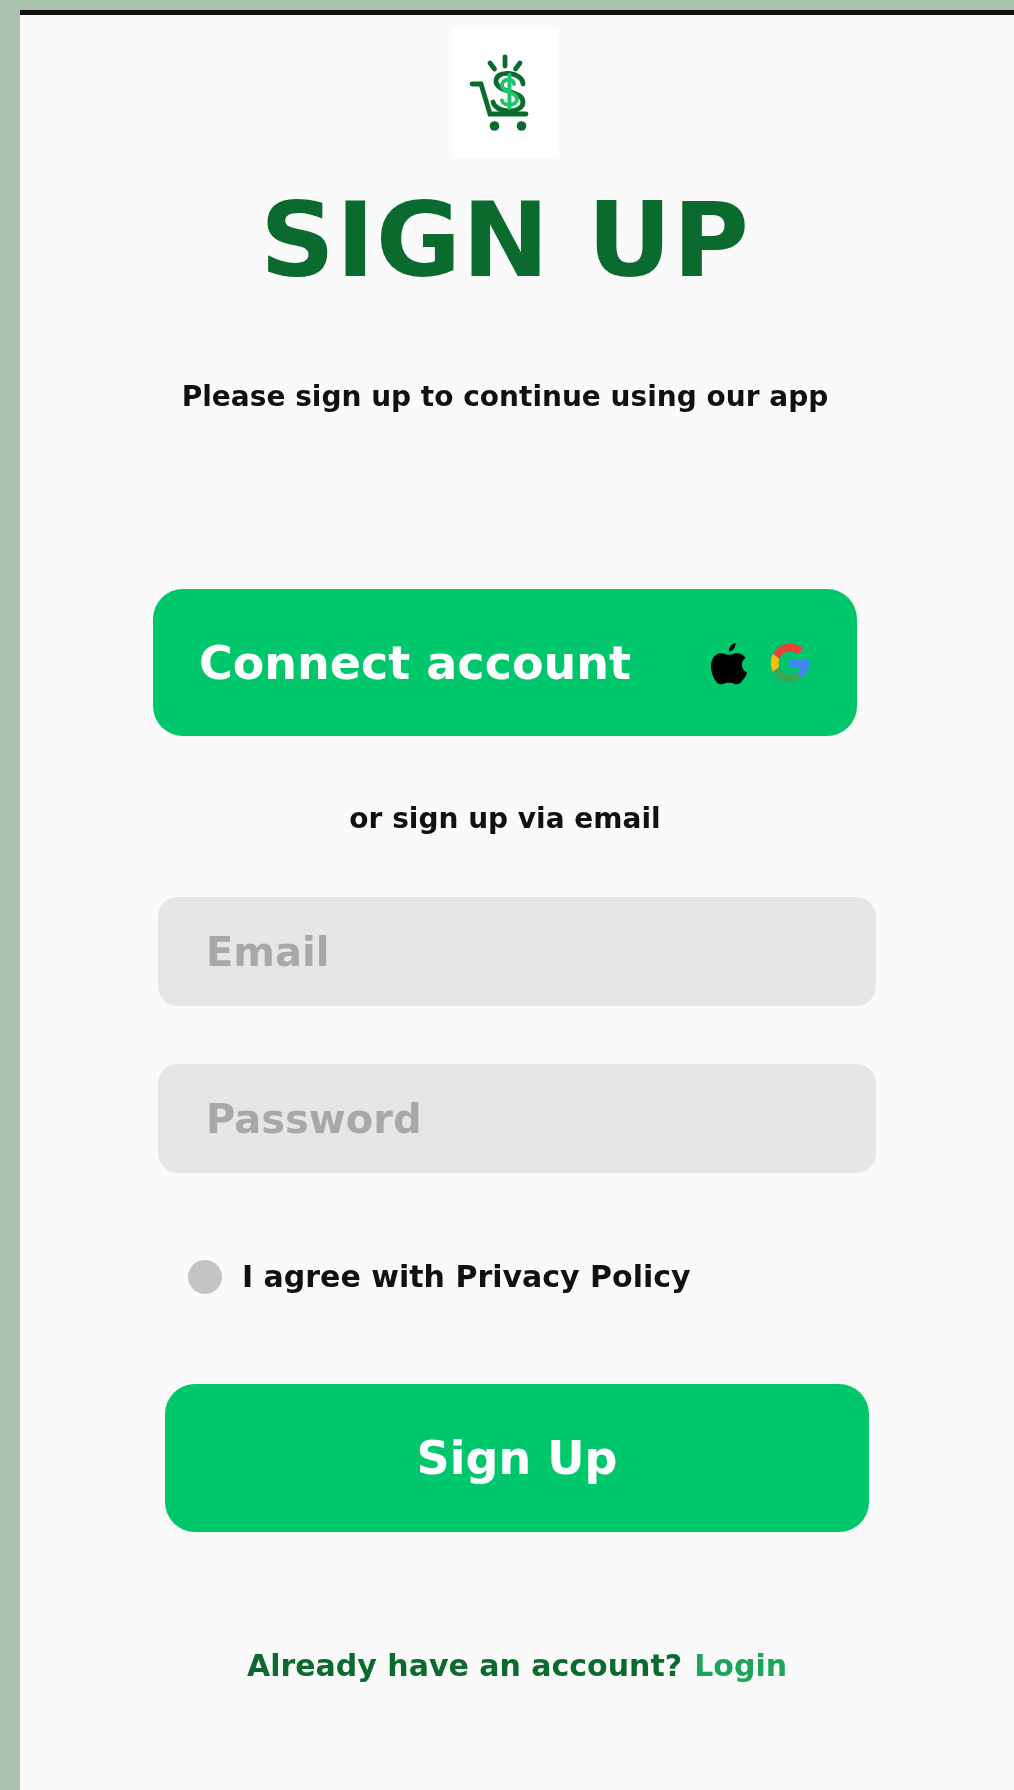  Describe the element at coordinates (505, 663) in the screenshot. I see `connect-account-button: Connect account` at that location.